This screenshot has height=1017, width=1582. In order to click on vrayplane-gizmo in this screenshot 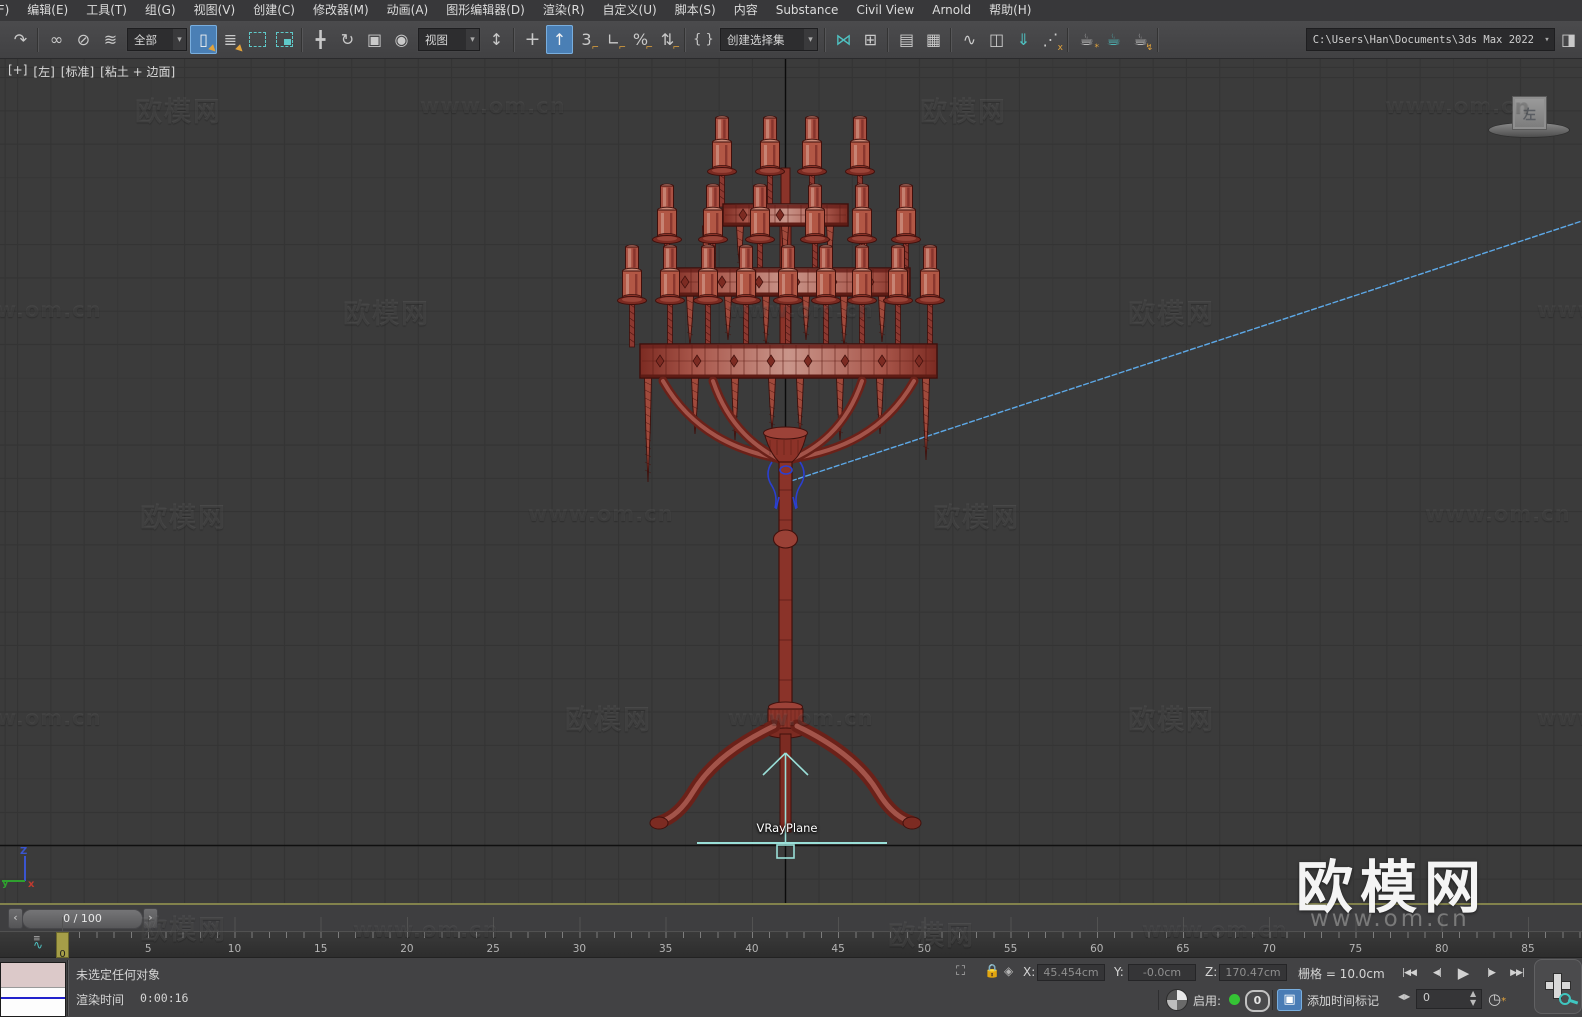, I will do `click(792, 805)`.